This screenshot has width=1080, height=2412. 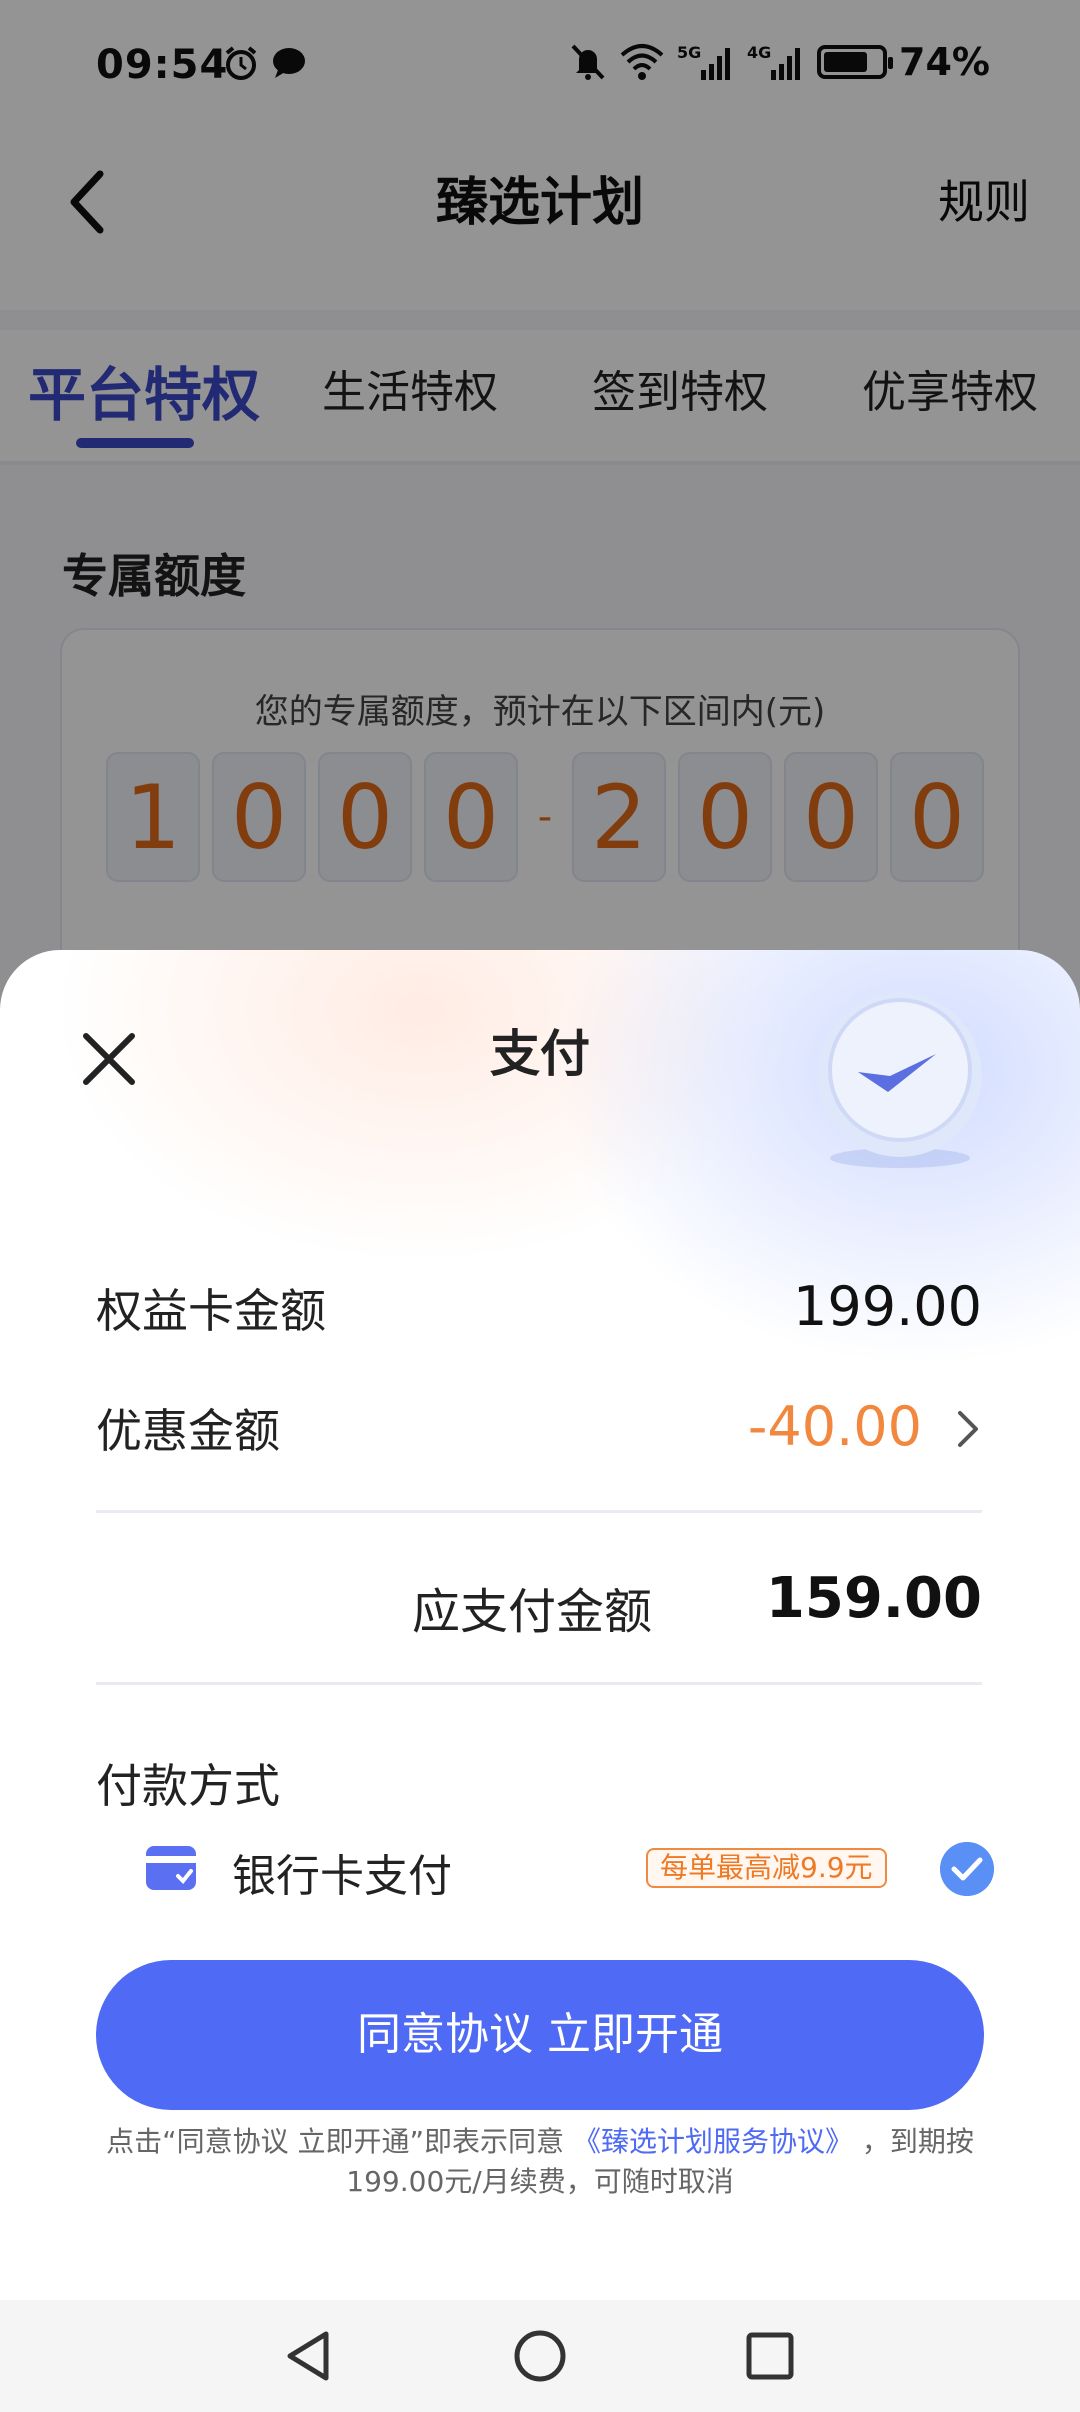 What do you see at coordinates (968, 1429) in the screenshot?
I see `chevron-right-icon` at bounding box center [968, 1429].